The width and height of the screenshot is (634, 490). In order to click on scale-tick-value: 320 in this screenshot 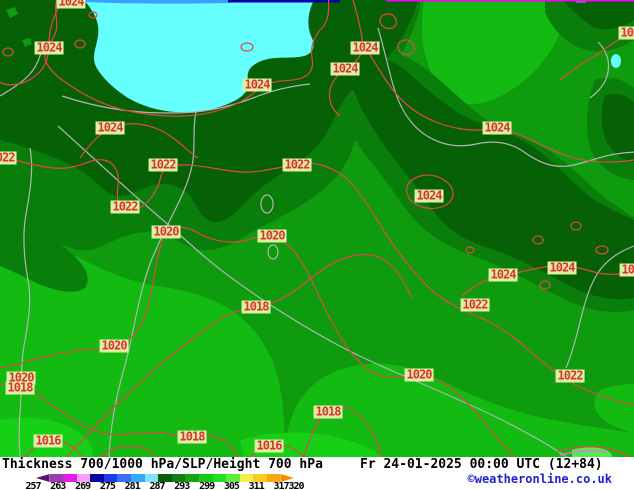, I will do `click(296, 485)`.